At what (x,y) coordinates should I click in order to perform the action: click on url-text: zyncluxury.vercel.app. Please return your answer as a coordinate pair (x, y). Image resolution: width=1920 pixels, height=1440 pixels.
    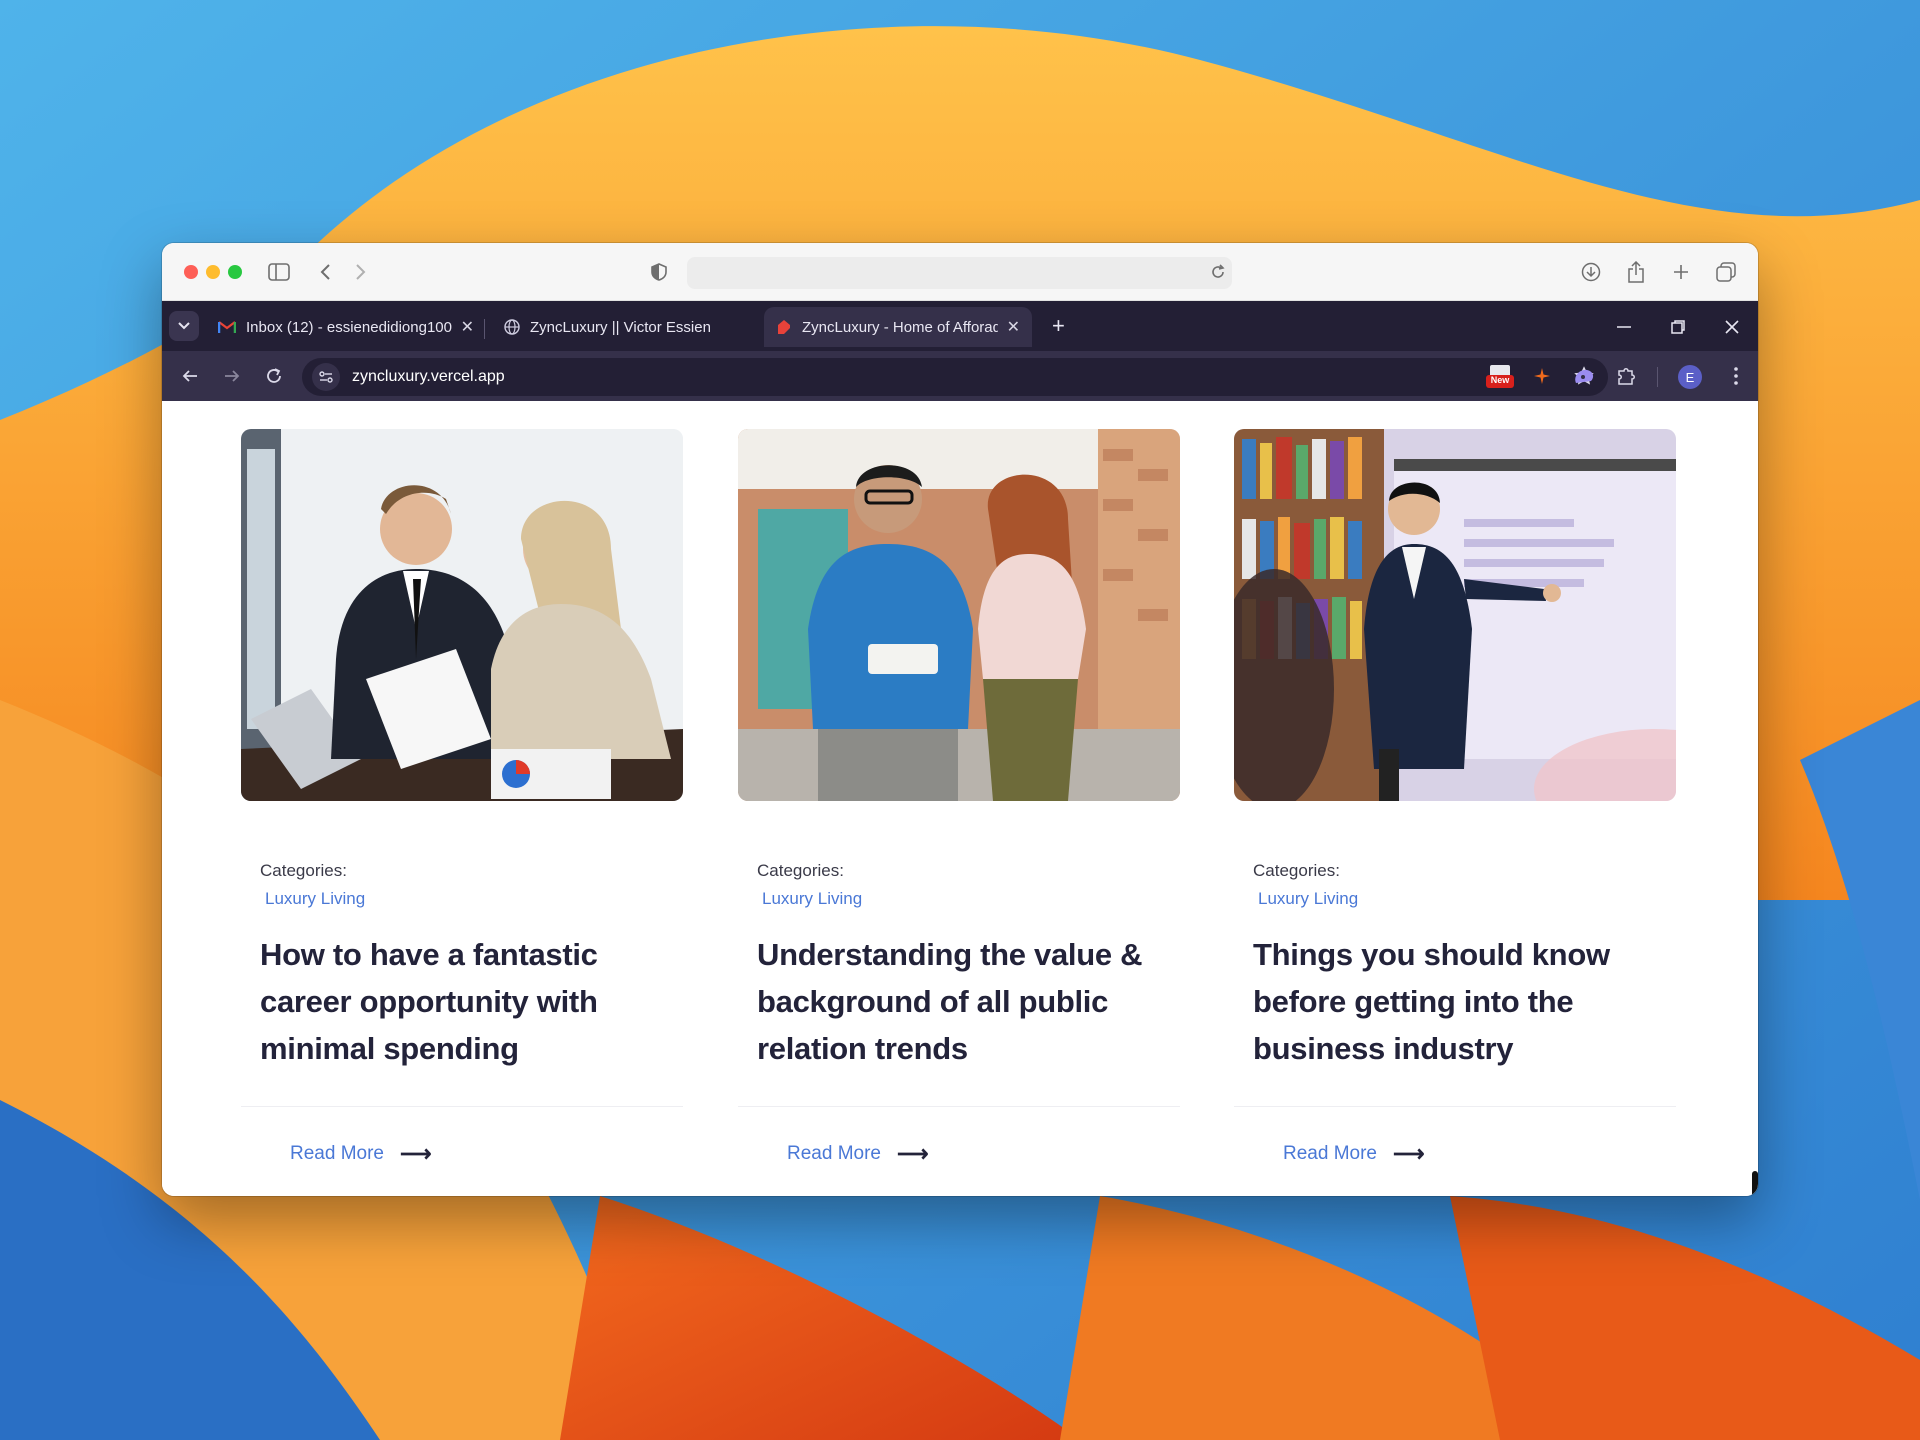
    Looking at the image, I should click on (428, 376).